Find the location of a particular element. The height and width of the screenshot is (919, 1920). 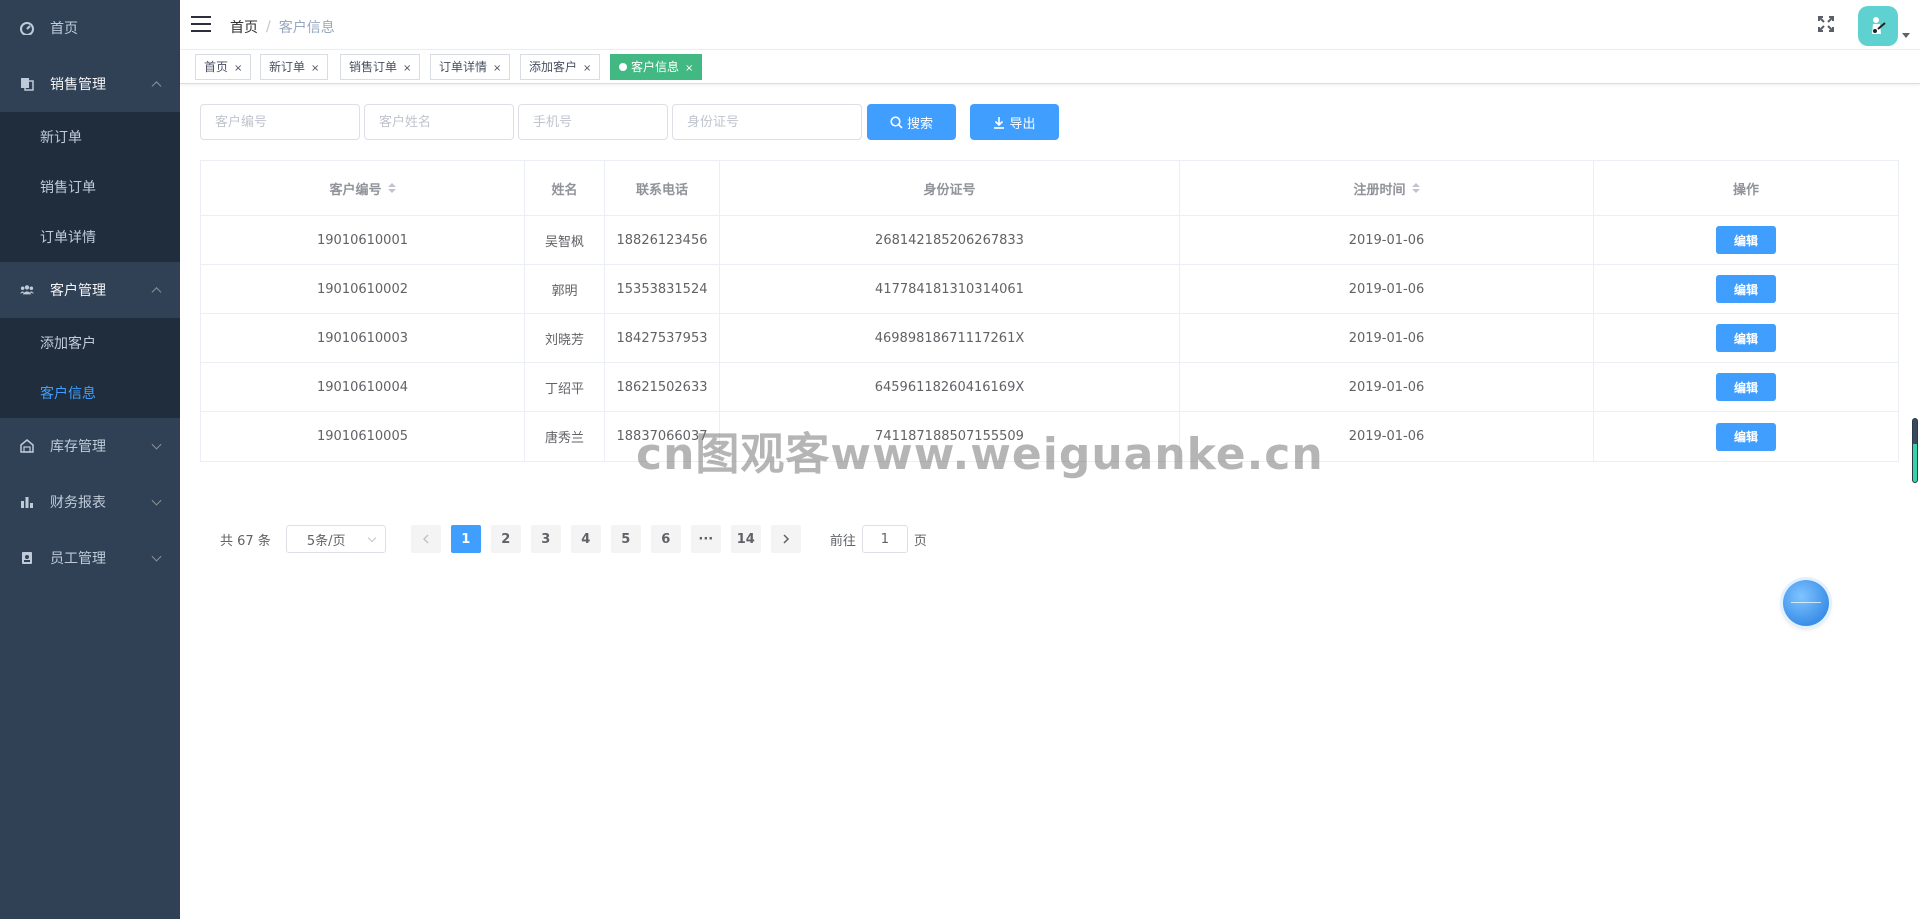

column-header-customer-id: 客户编号 is located at coordinates (363, 188).